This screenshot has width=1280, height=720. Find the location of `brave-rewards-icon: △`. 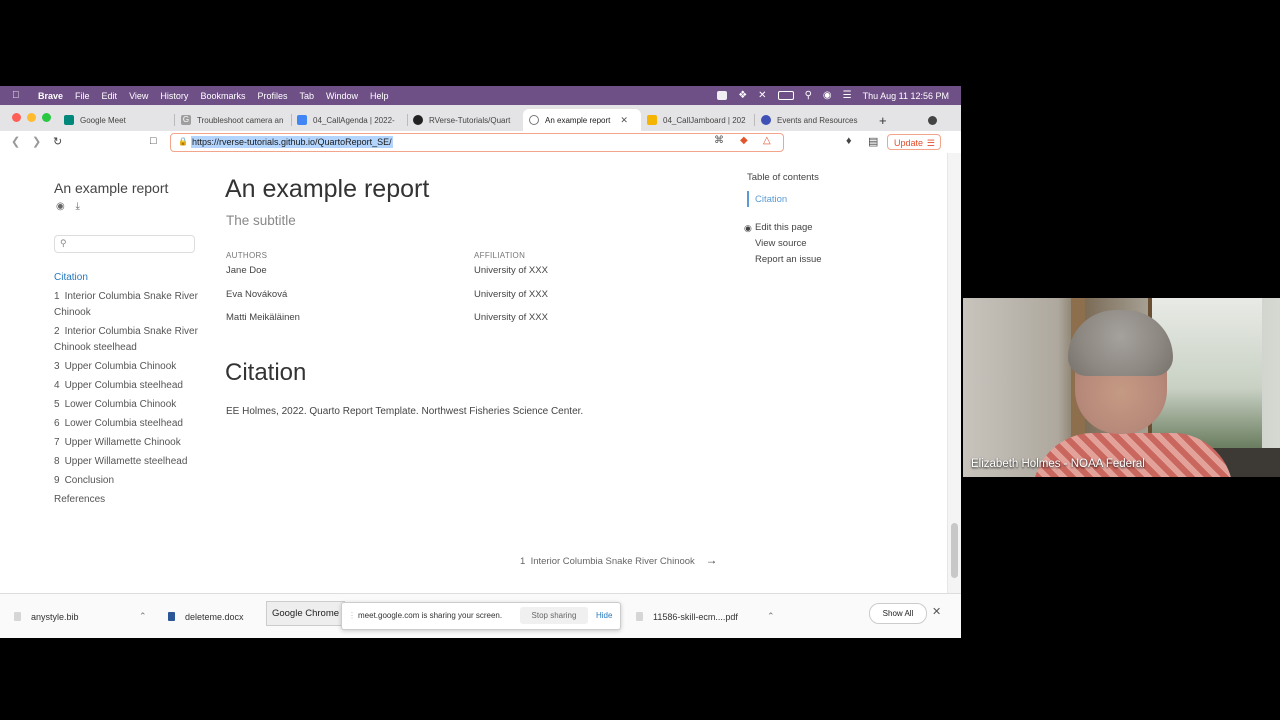

brave-rewards-icon: △ is located at coordinates (767, 140).